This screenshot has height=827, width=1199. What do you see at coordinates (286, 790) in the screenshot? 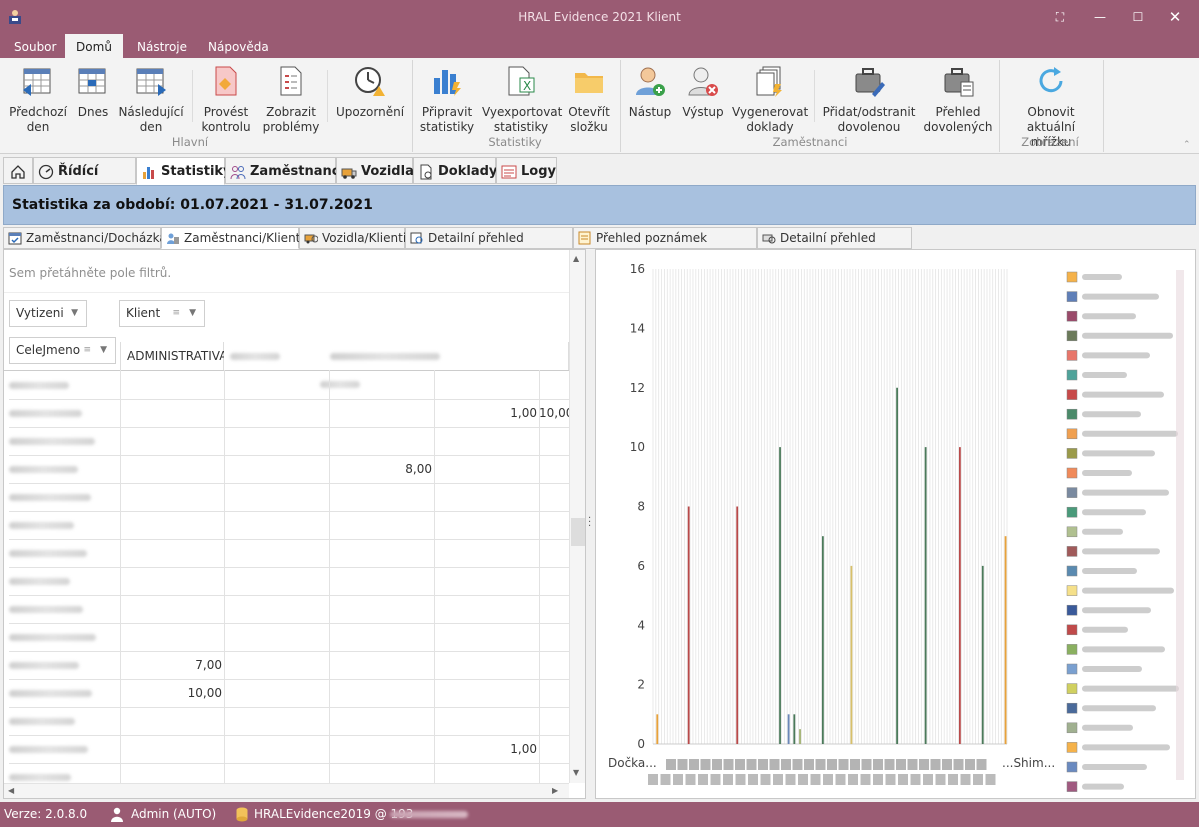
I see `horizontal-scrollbar: ◀ ▶` at bounding box center [286, 790].